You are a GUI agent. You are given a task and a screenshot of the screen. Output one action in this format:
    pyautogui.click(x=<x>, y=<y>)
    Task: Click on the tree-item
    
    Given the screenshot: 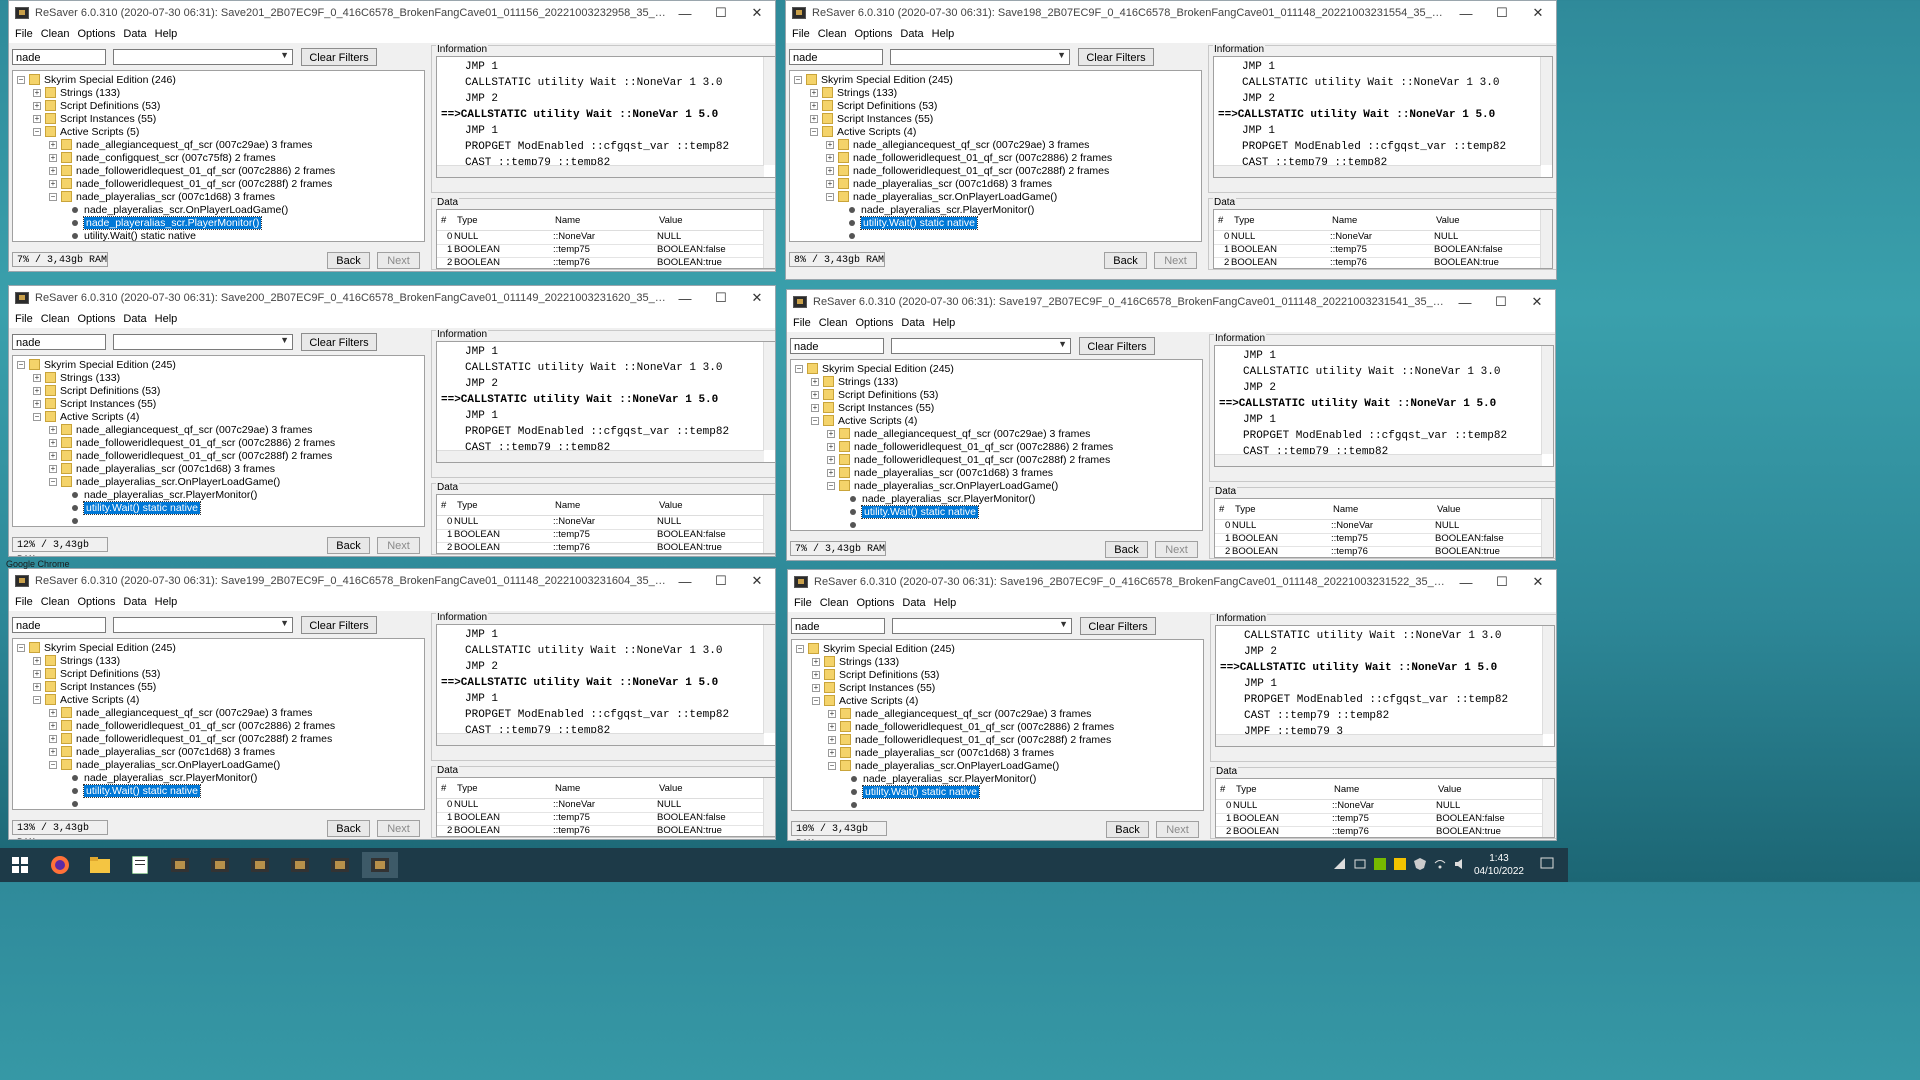 What is the action you would take?
    pyautogui.click(x=76, y=520)
    